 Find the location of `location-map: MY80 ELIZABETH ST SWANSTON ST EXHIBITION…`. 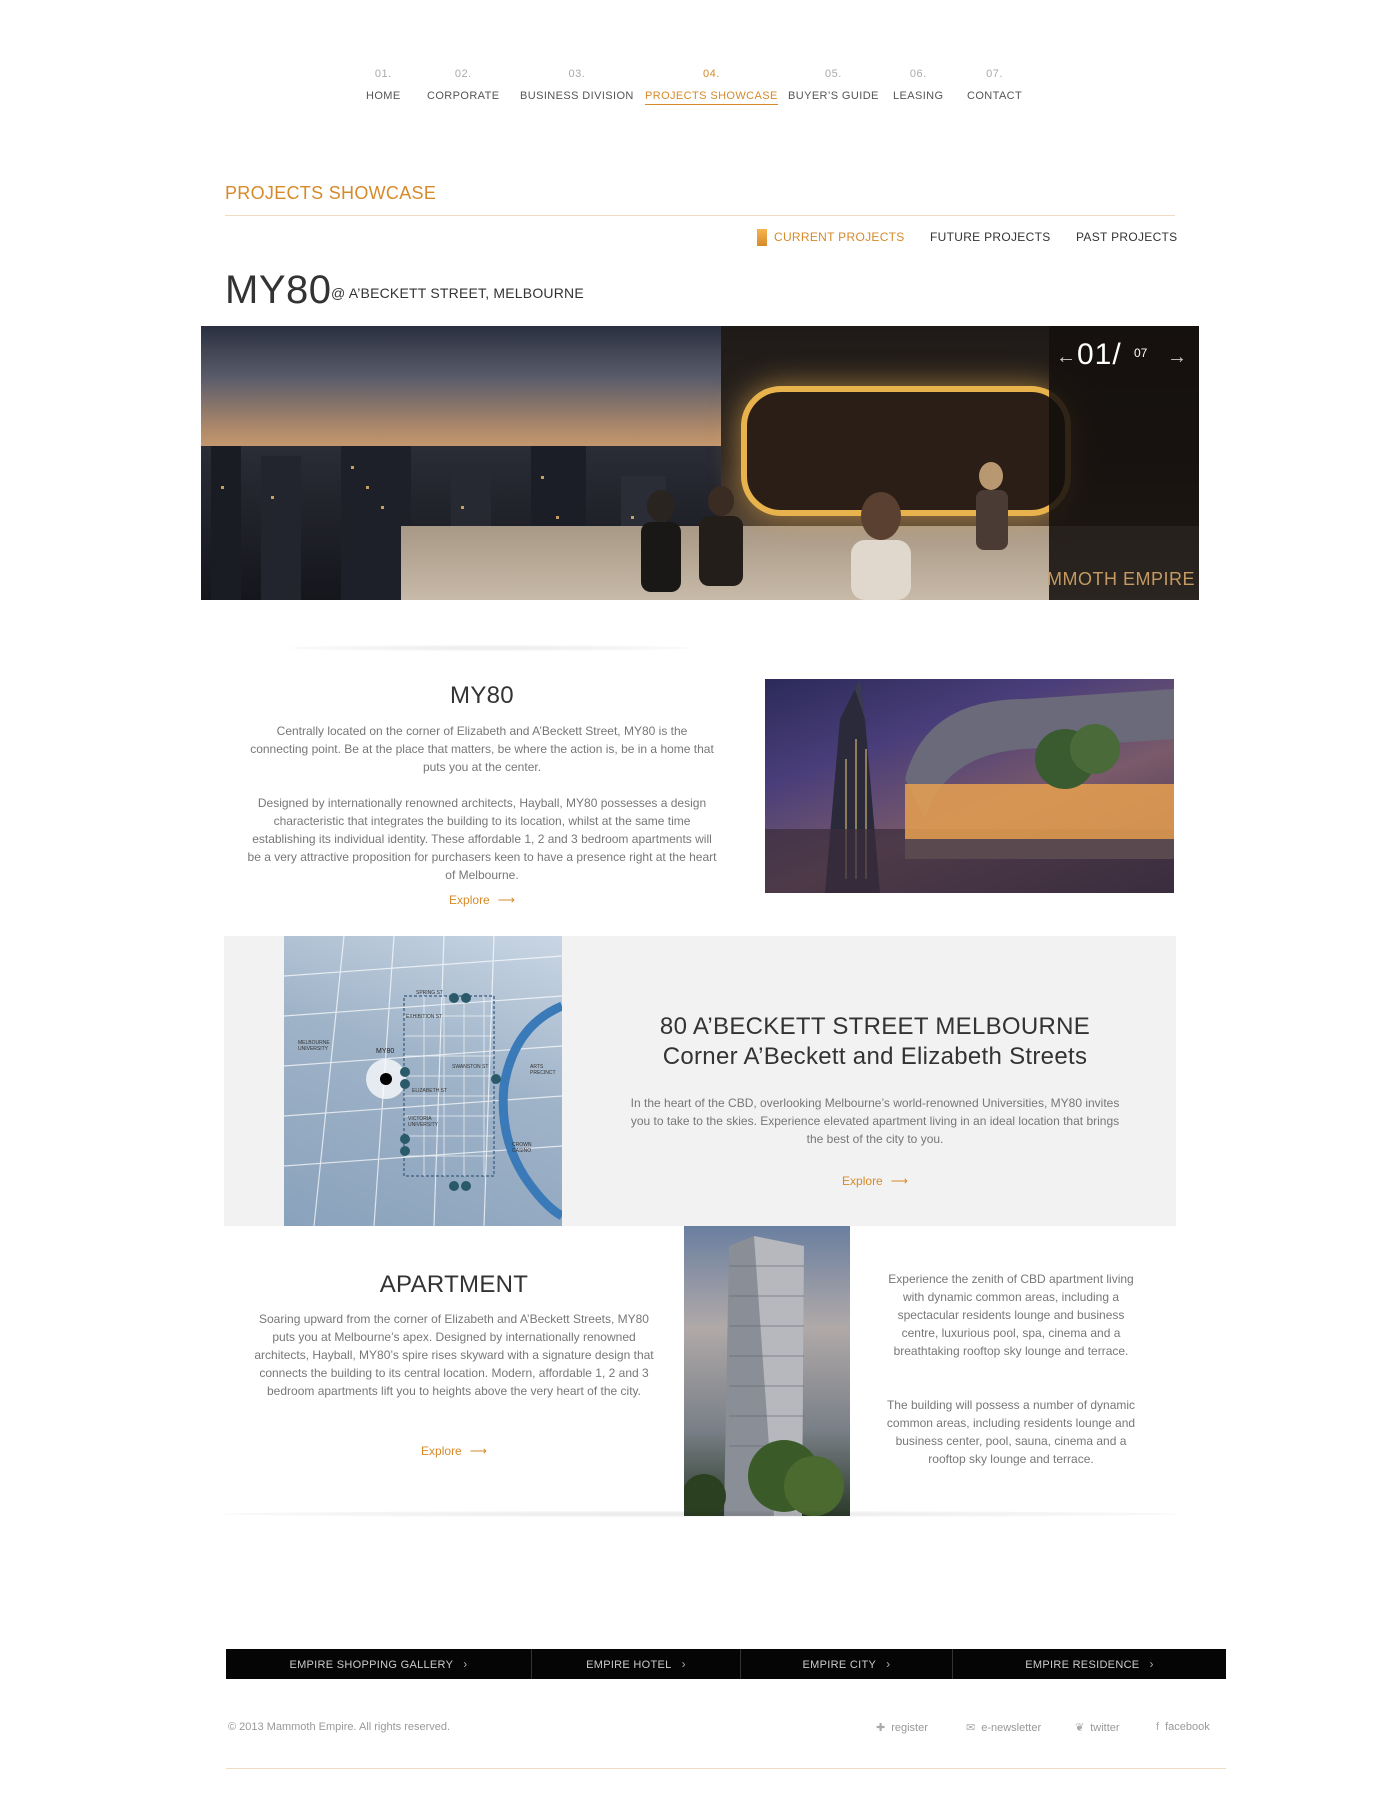

location-map: MY80 ELIZABETH ST SWANSTON ST EXHIBITION… is located at coordinates (423, 1081).